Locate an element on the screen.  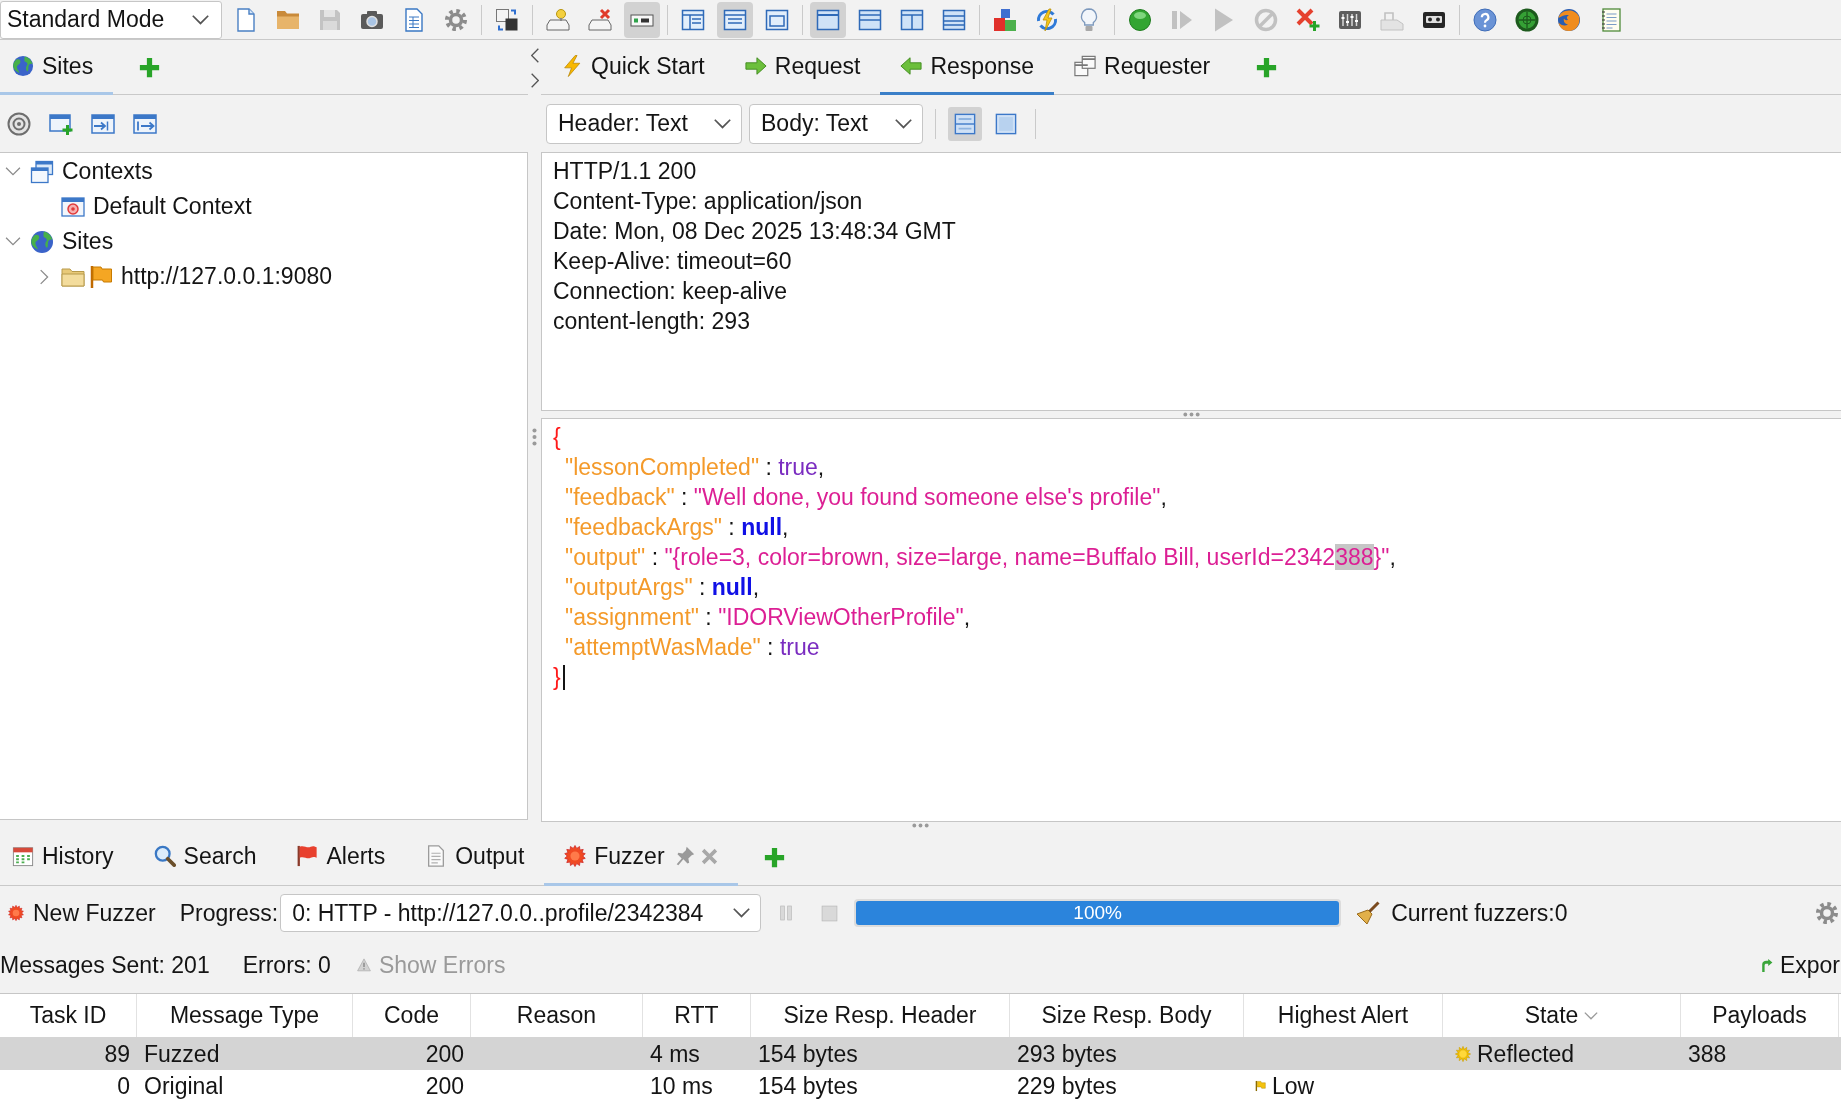
table-cell: 89 is located at coordinates (117, 1054).